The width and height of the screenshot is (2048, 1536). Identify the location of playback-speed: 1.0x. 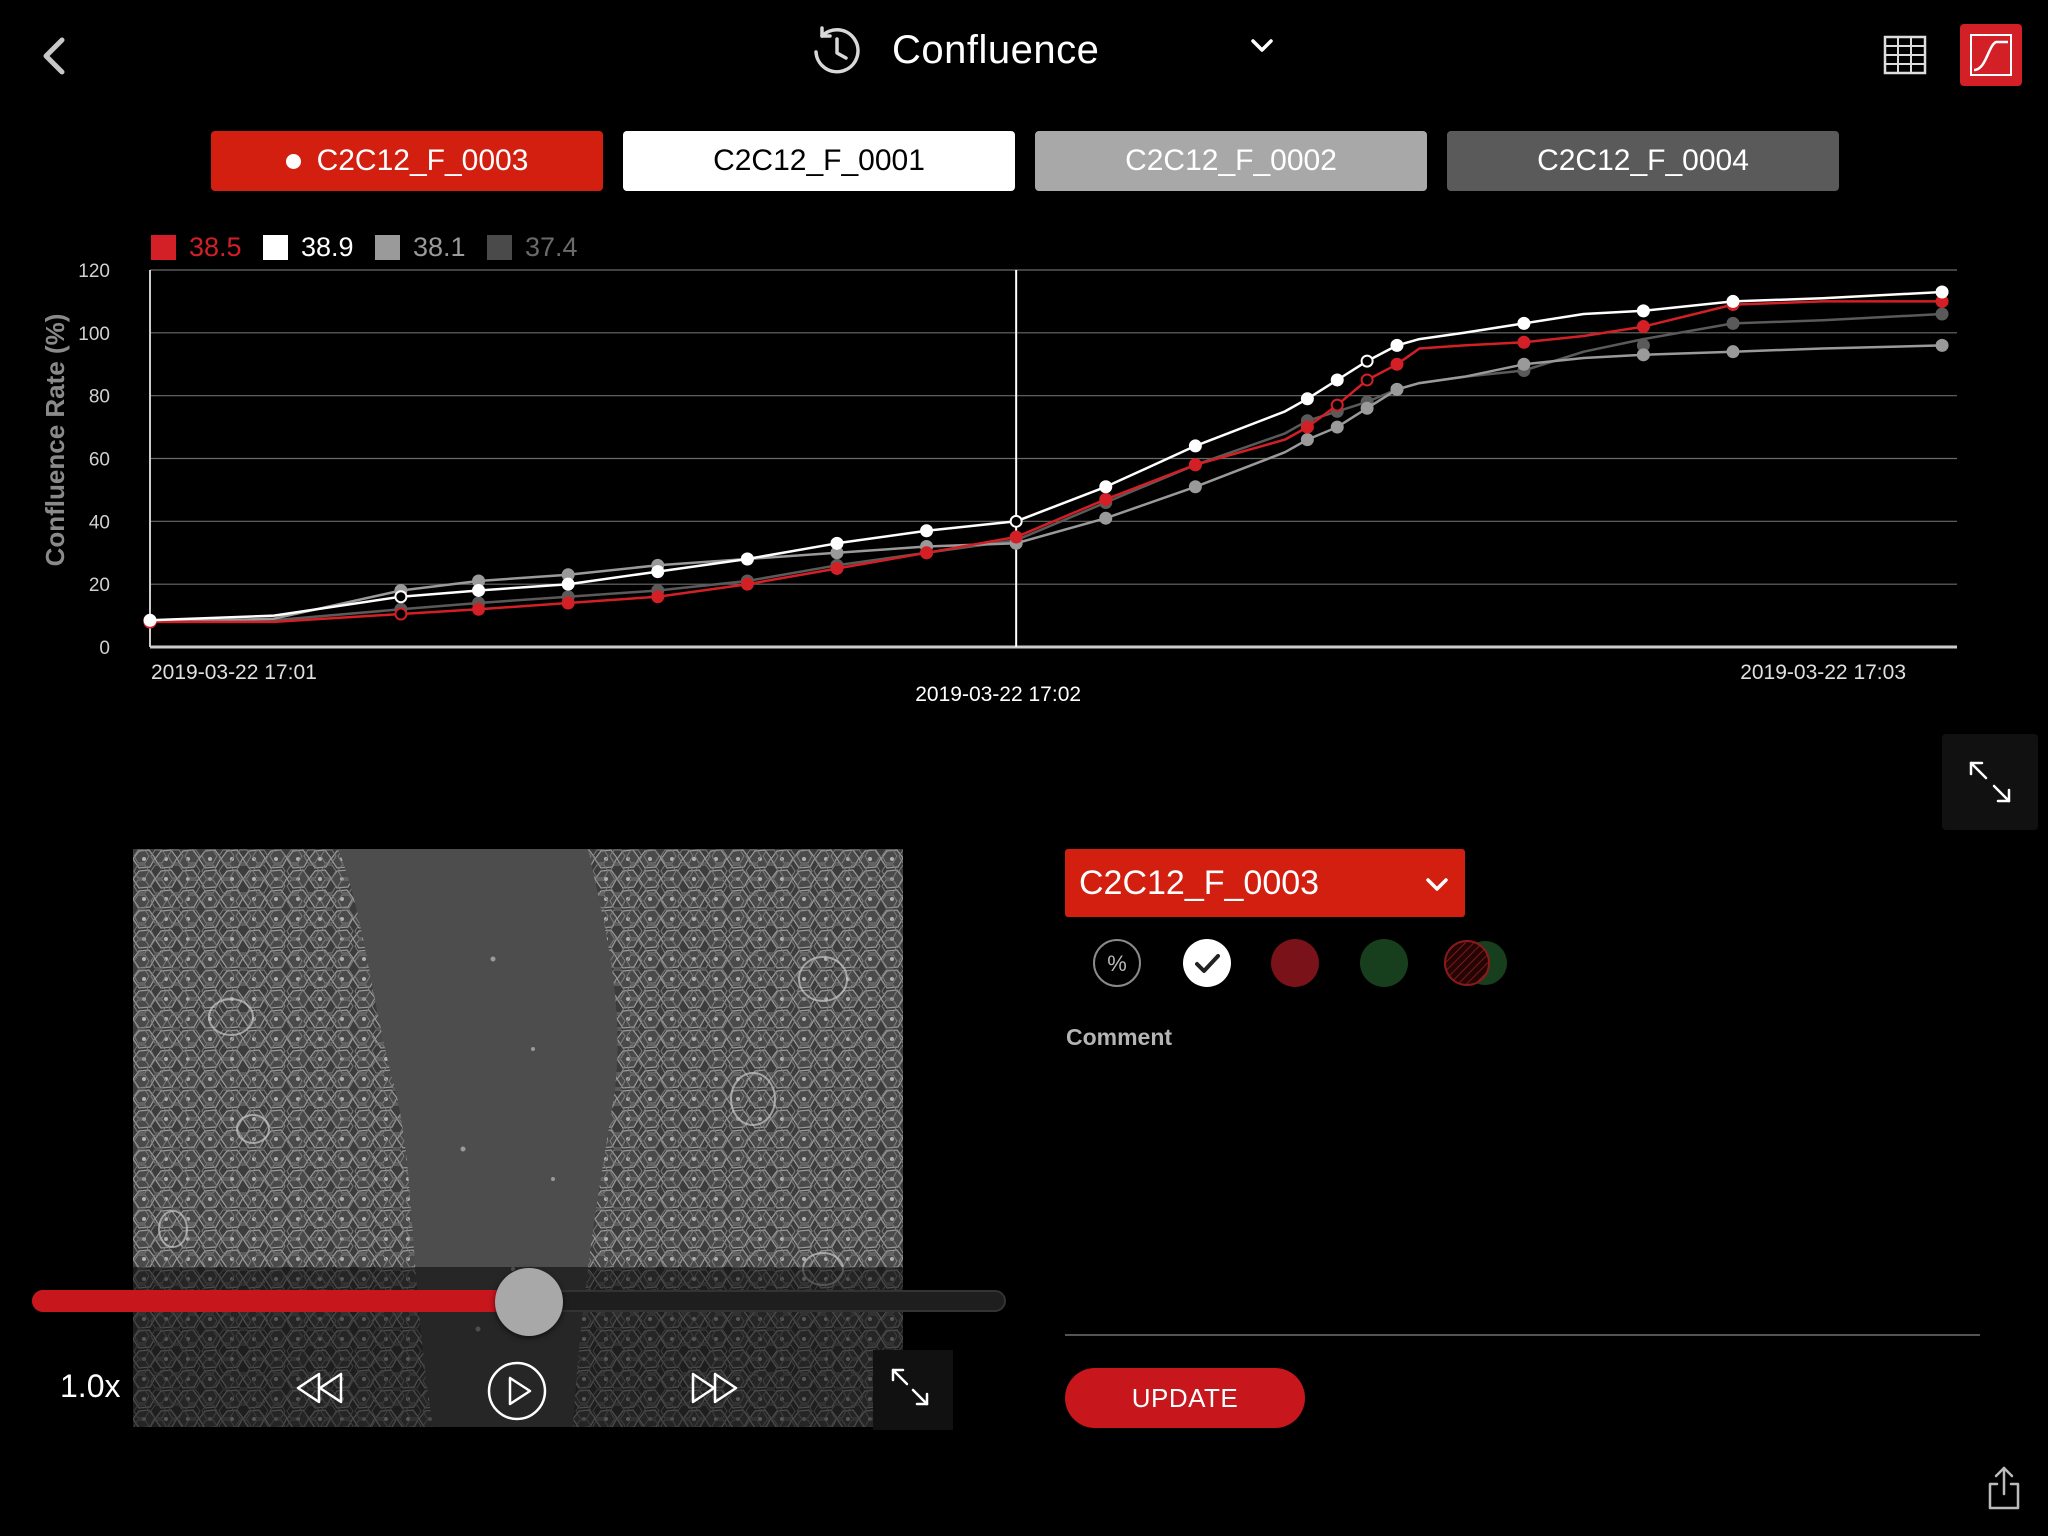
(90, 1386).